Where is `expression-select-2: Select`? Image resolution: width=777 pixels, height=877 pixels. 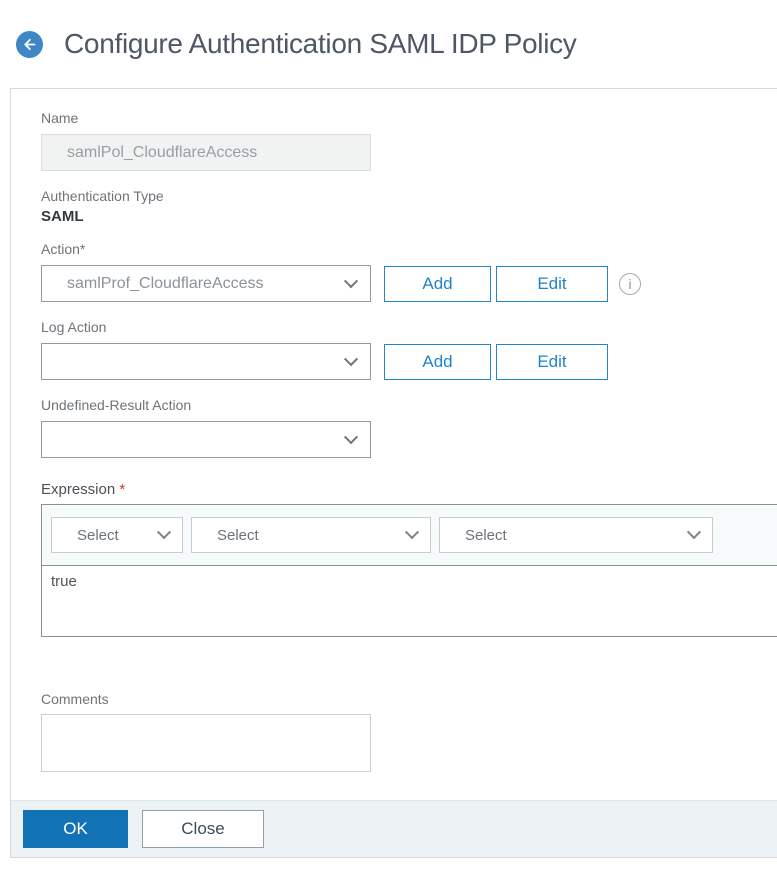 expression-select-2: Select is located at coordinates (311, 535).